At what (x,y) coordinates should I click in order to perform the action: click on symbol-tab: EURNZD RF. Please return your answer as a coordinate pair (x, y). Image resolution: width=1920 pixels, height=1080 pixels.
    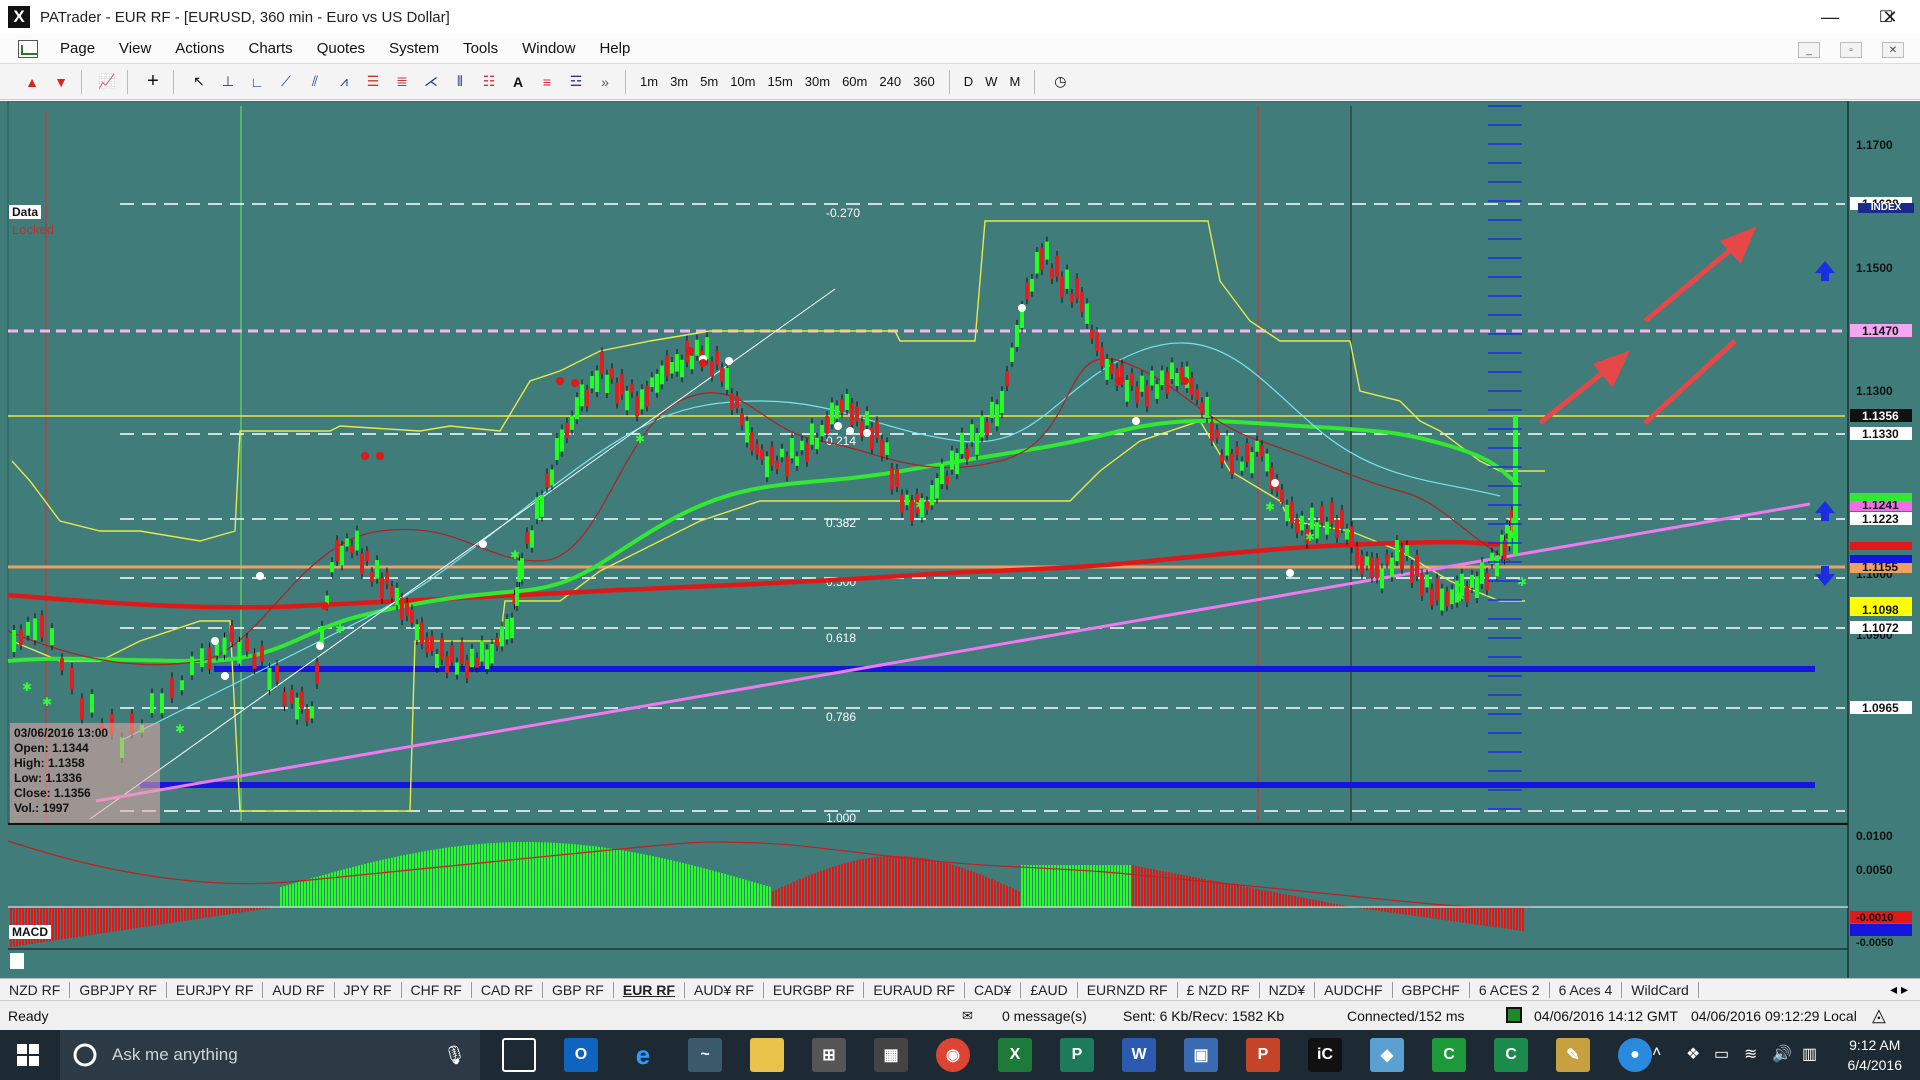
    Looking at the image, I should click on (1128, 989).